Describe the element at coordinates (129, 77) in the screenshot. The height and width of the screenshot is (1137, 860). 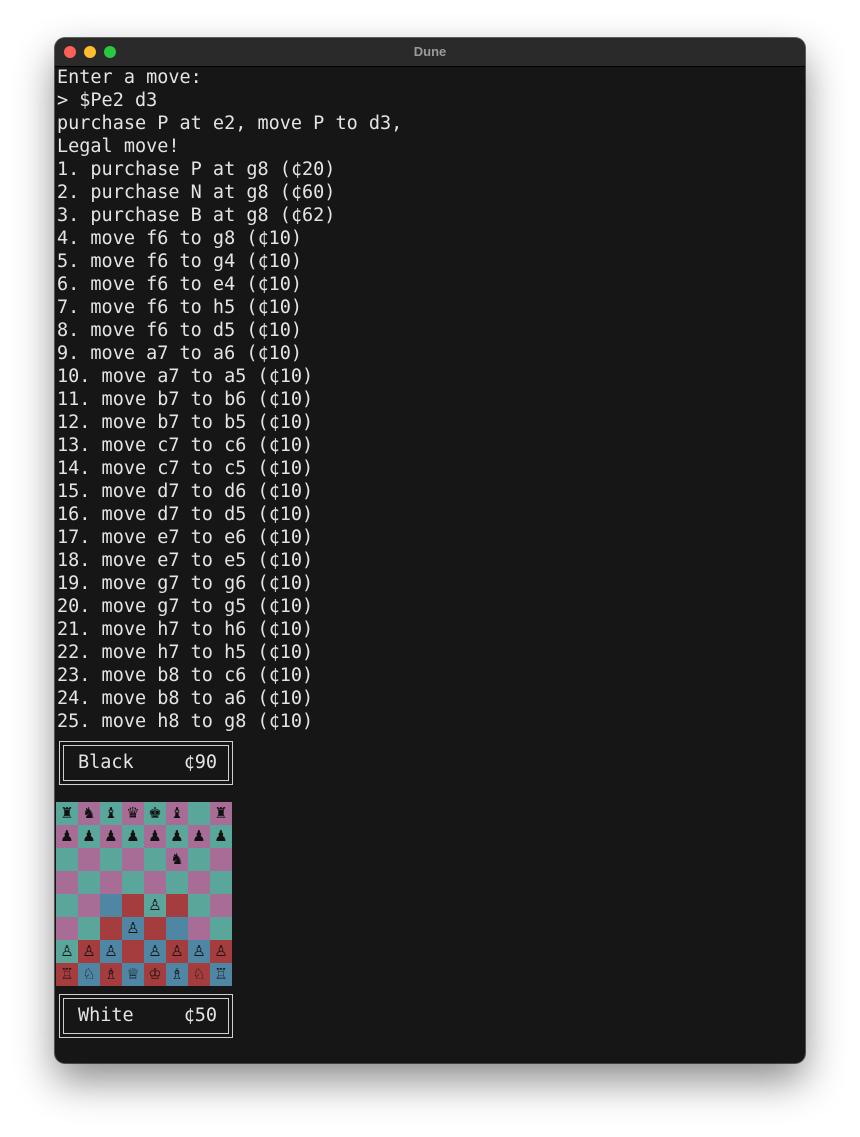
I see `terminal-line: Enter a move:` at that location.